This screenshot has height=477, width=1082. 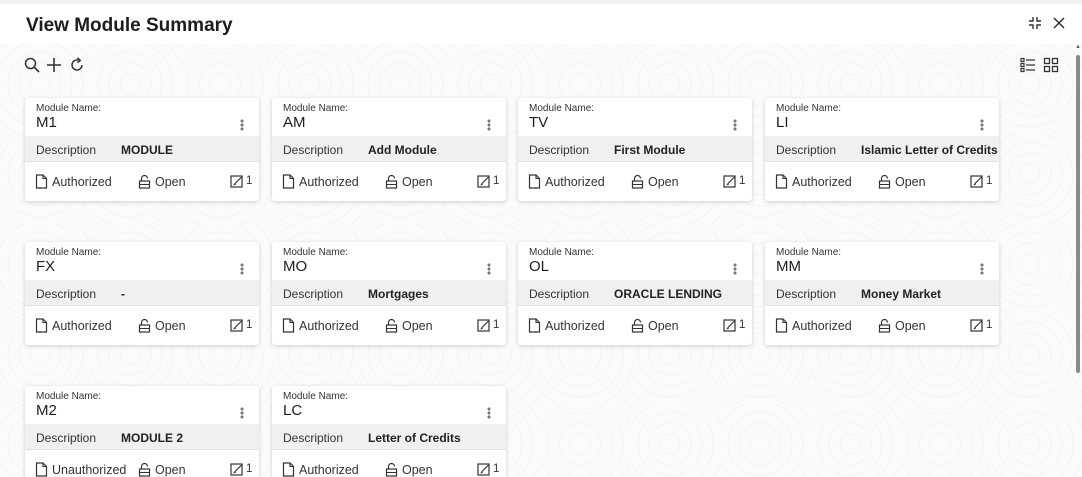 I want to click on card-header: Module Name: M2, so click(x=142, y=405).